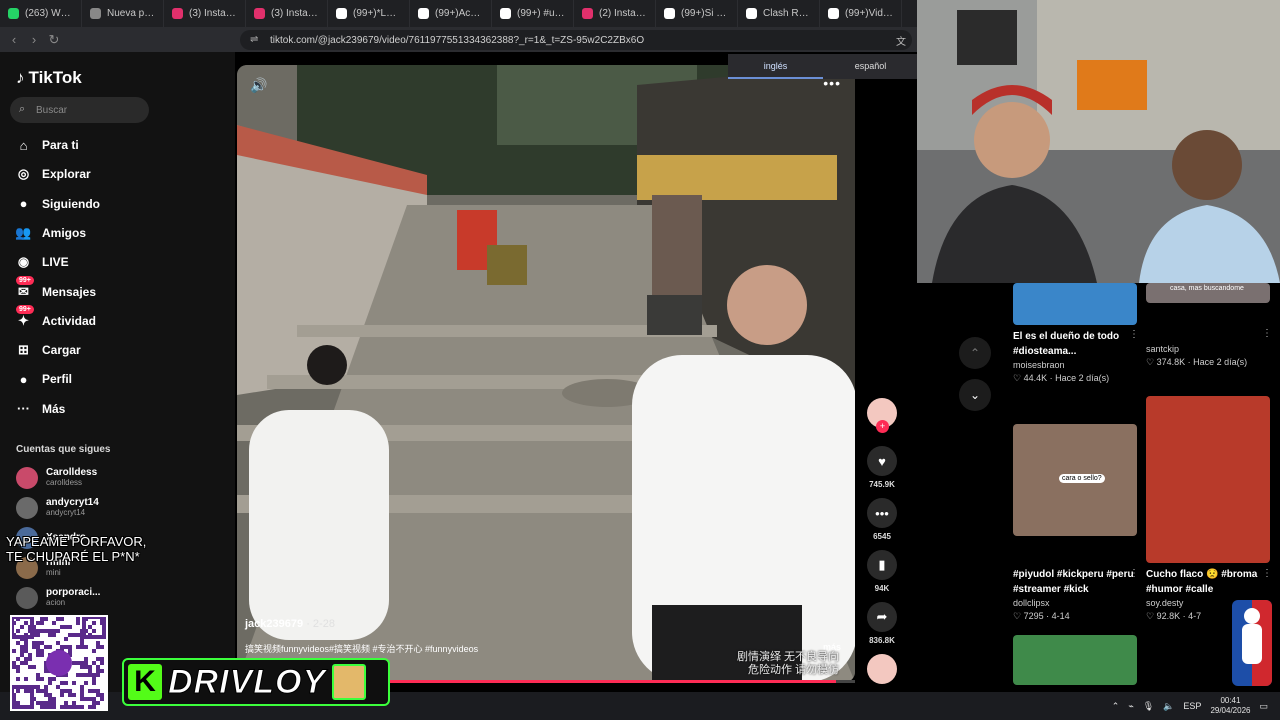 The height and width of the screenshot is (720, 1280). I want to click on heart-icon: ♥, so click(882, 461).